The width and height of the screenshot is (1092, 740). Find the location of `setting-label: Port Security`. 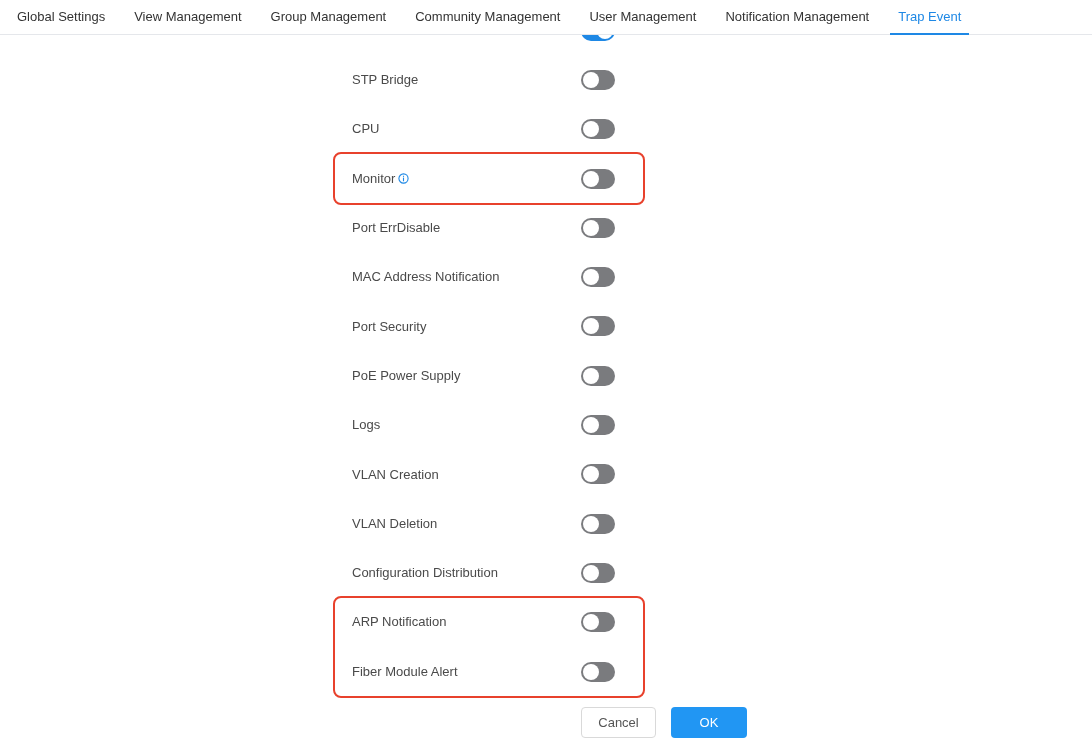

setting-label: Port Security is located at coordinates (389, 326).